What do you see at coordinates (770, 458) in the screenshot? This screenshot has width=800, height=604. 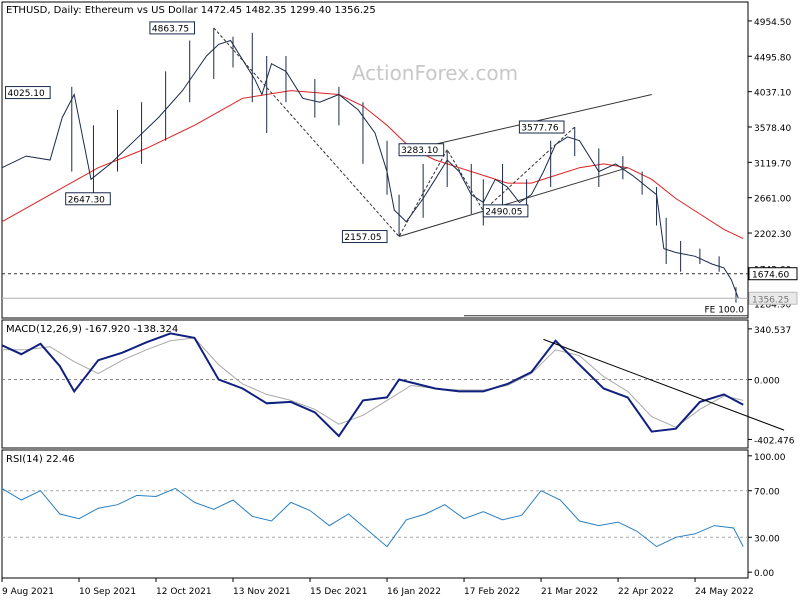 I see `rsi-ytick-label: 100.00` at bounding box center [770, 458].